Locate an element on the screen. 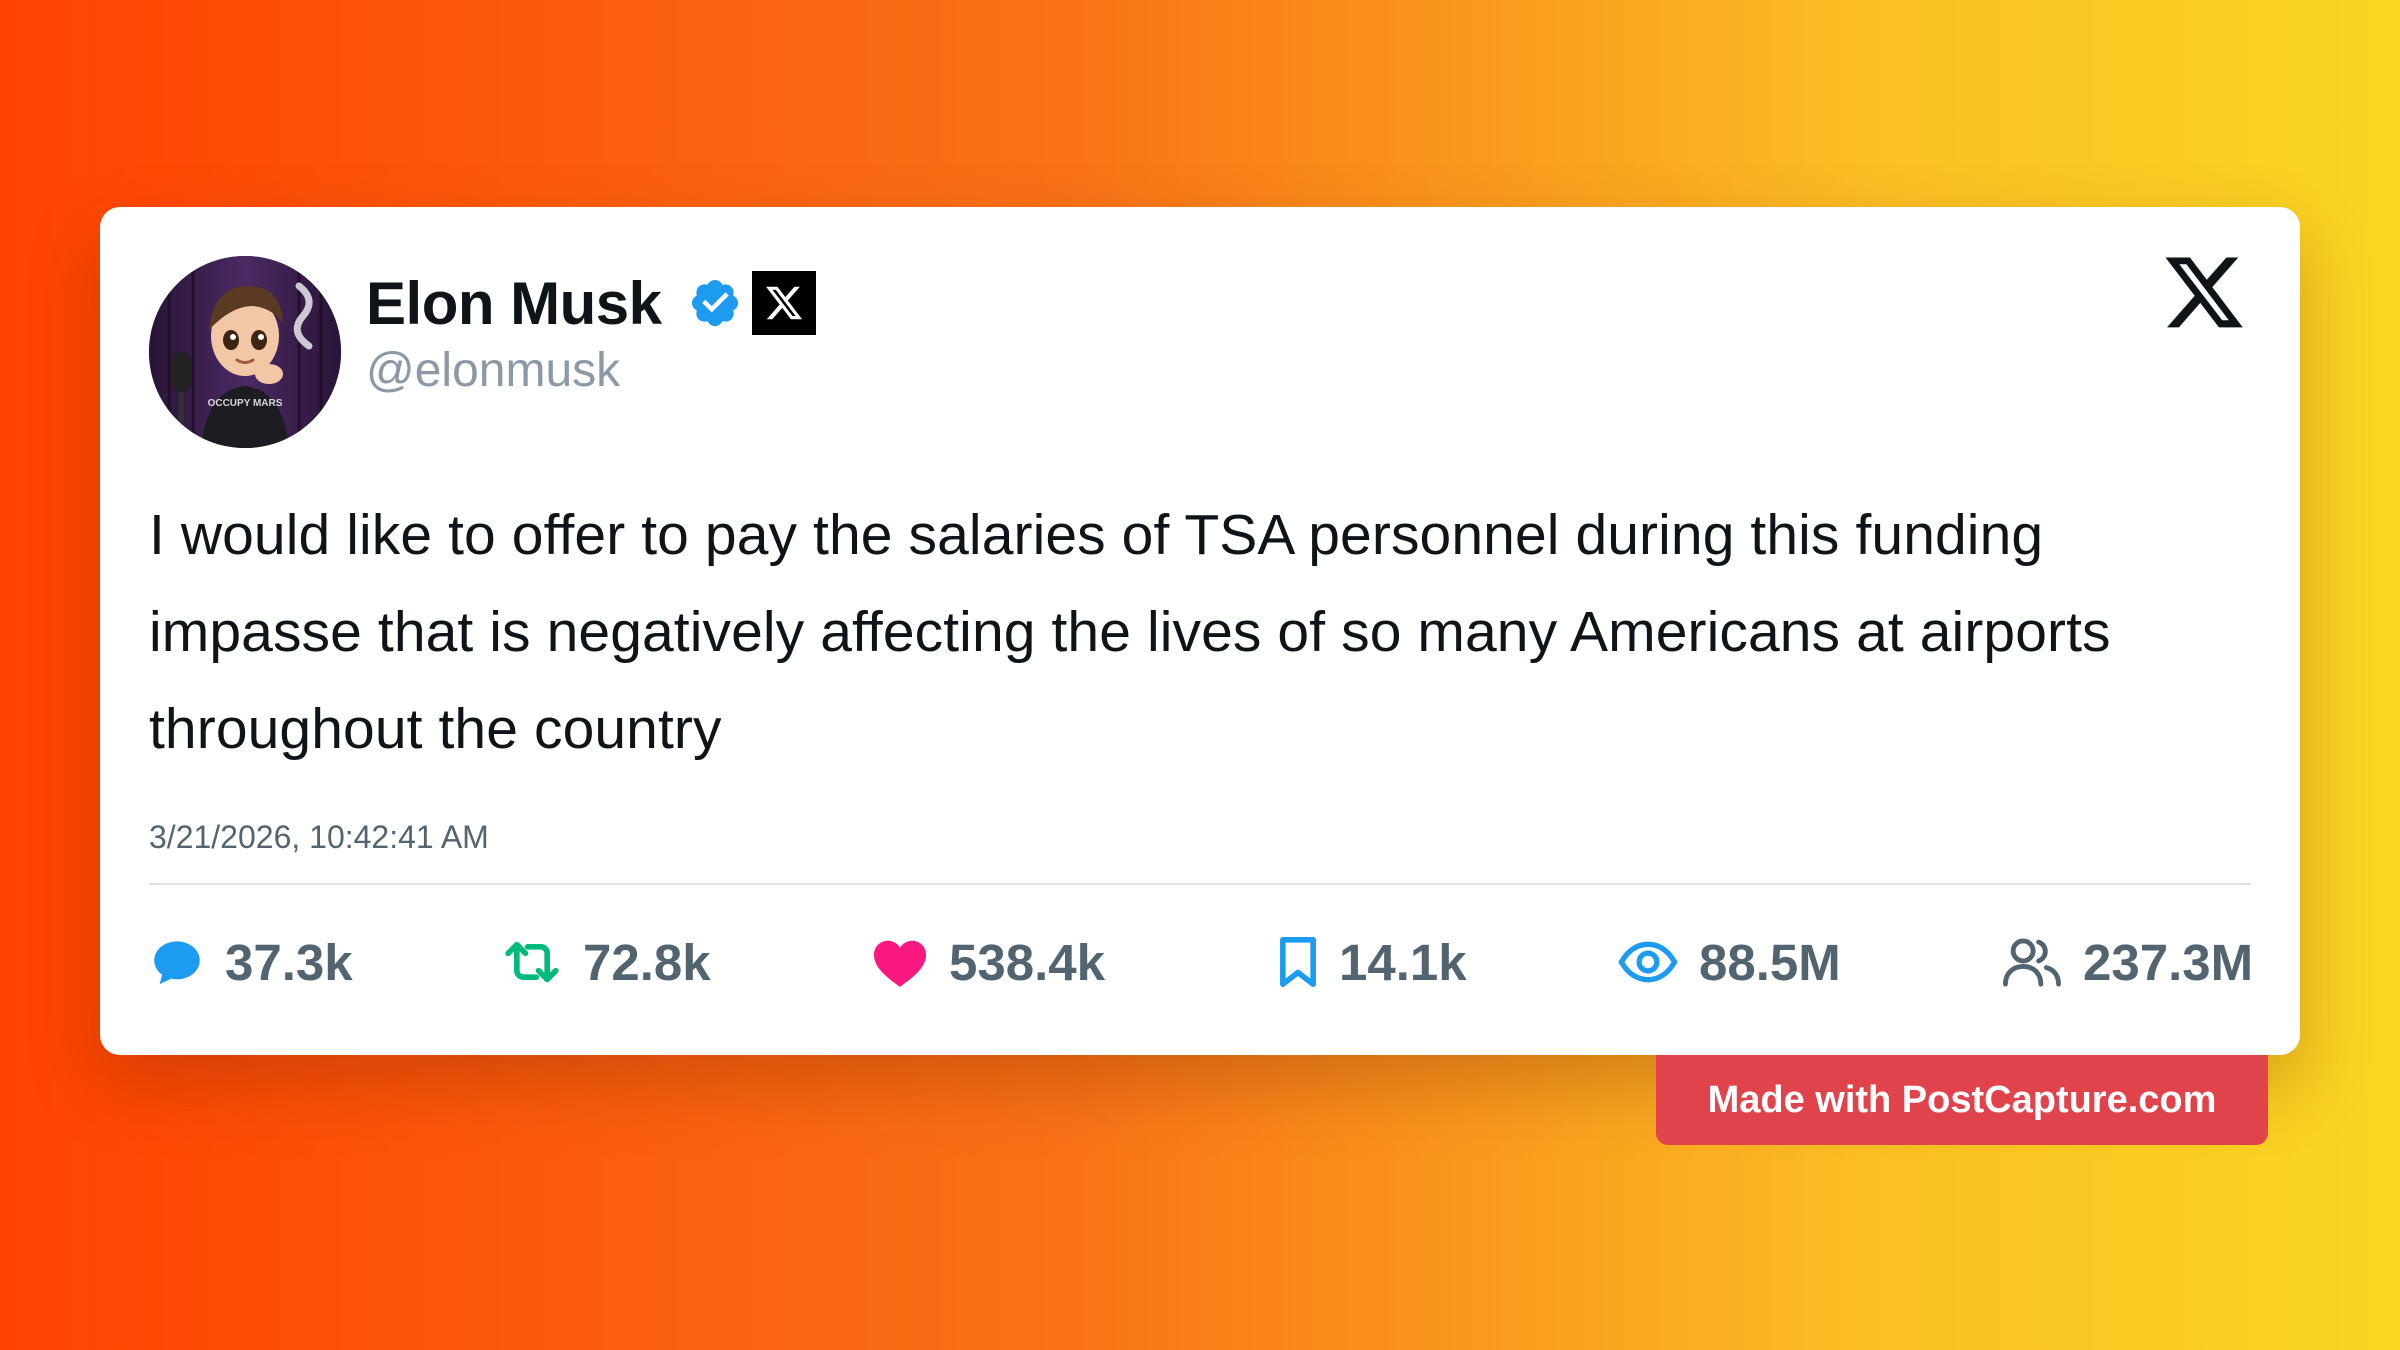 The height and width of the screenshot is (1350, 2400). stat-replies-value: 37.3k is located at coordinates (289, 962).